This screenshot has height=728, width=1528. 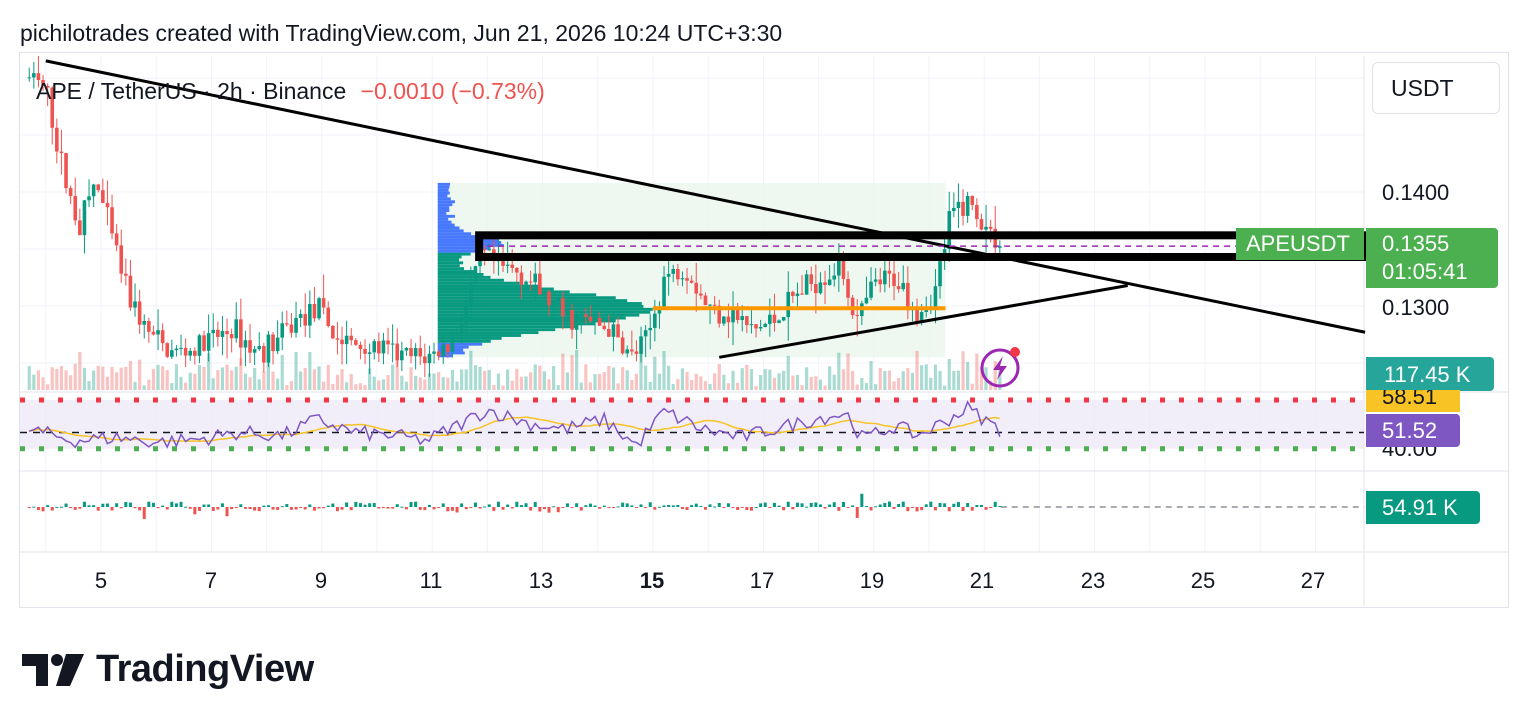 What do you see at coordinates (452, 91) in the screenshot?
I see `price-change: −0.0010 (−0.73%)` at bounding box center [452, 91].